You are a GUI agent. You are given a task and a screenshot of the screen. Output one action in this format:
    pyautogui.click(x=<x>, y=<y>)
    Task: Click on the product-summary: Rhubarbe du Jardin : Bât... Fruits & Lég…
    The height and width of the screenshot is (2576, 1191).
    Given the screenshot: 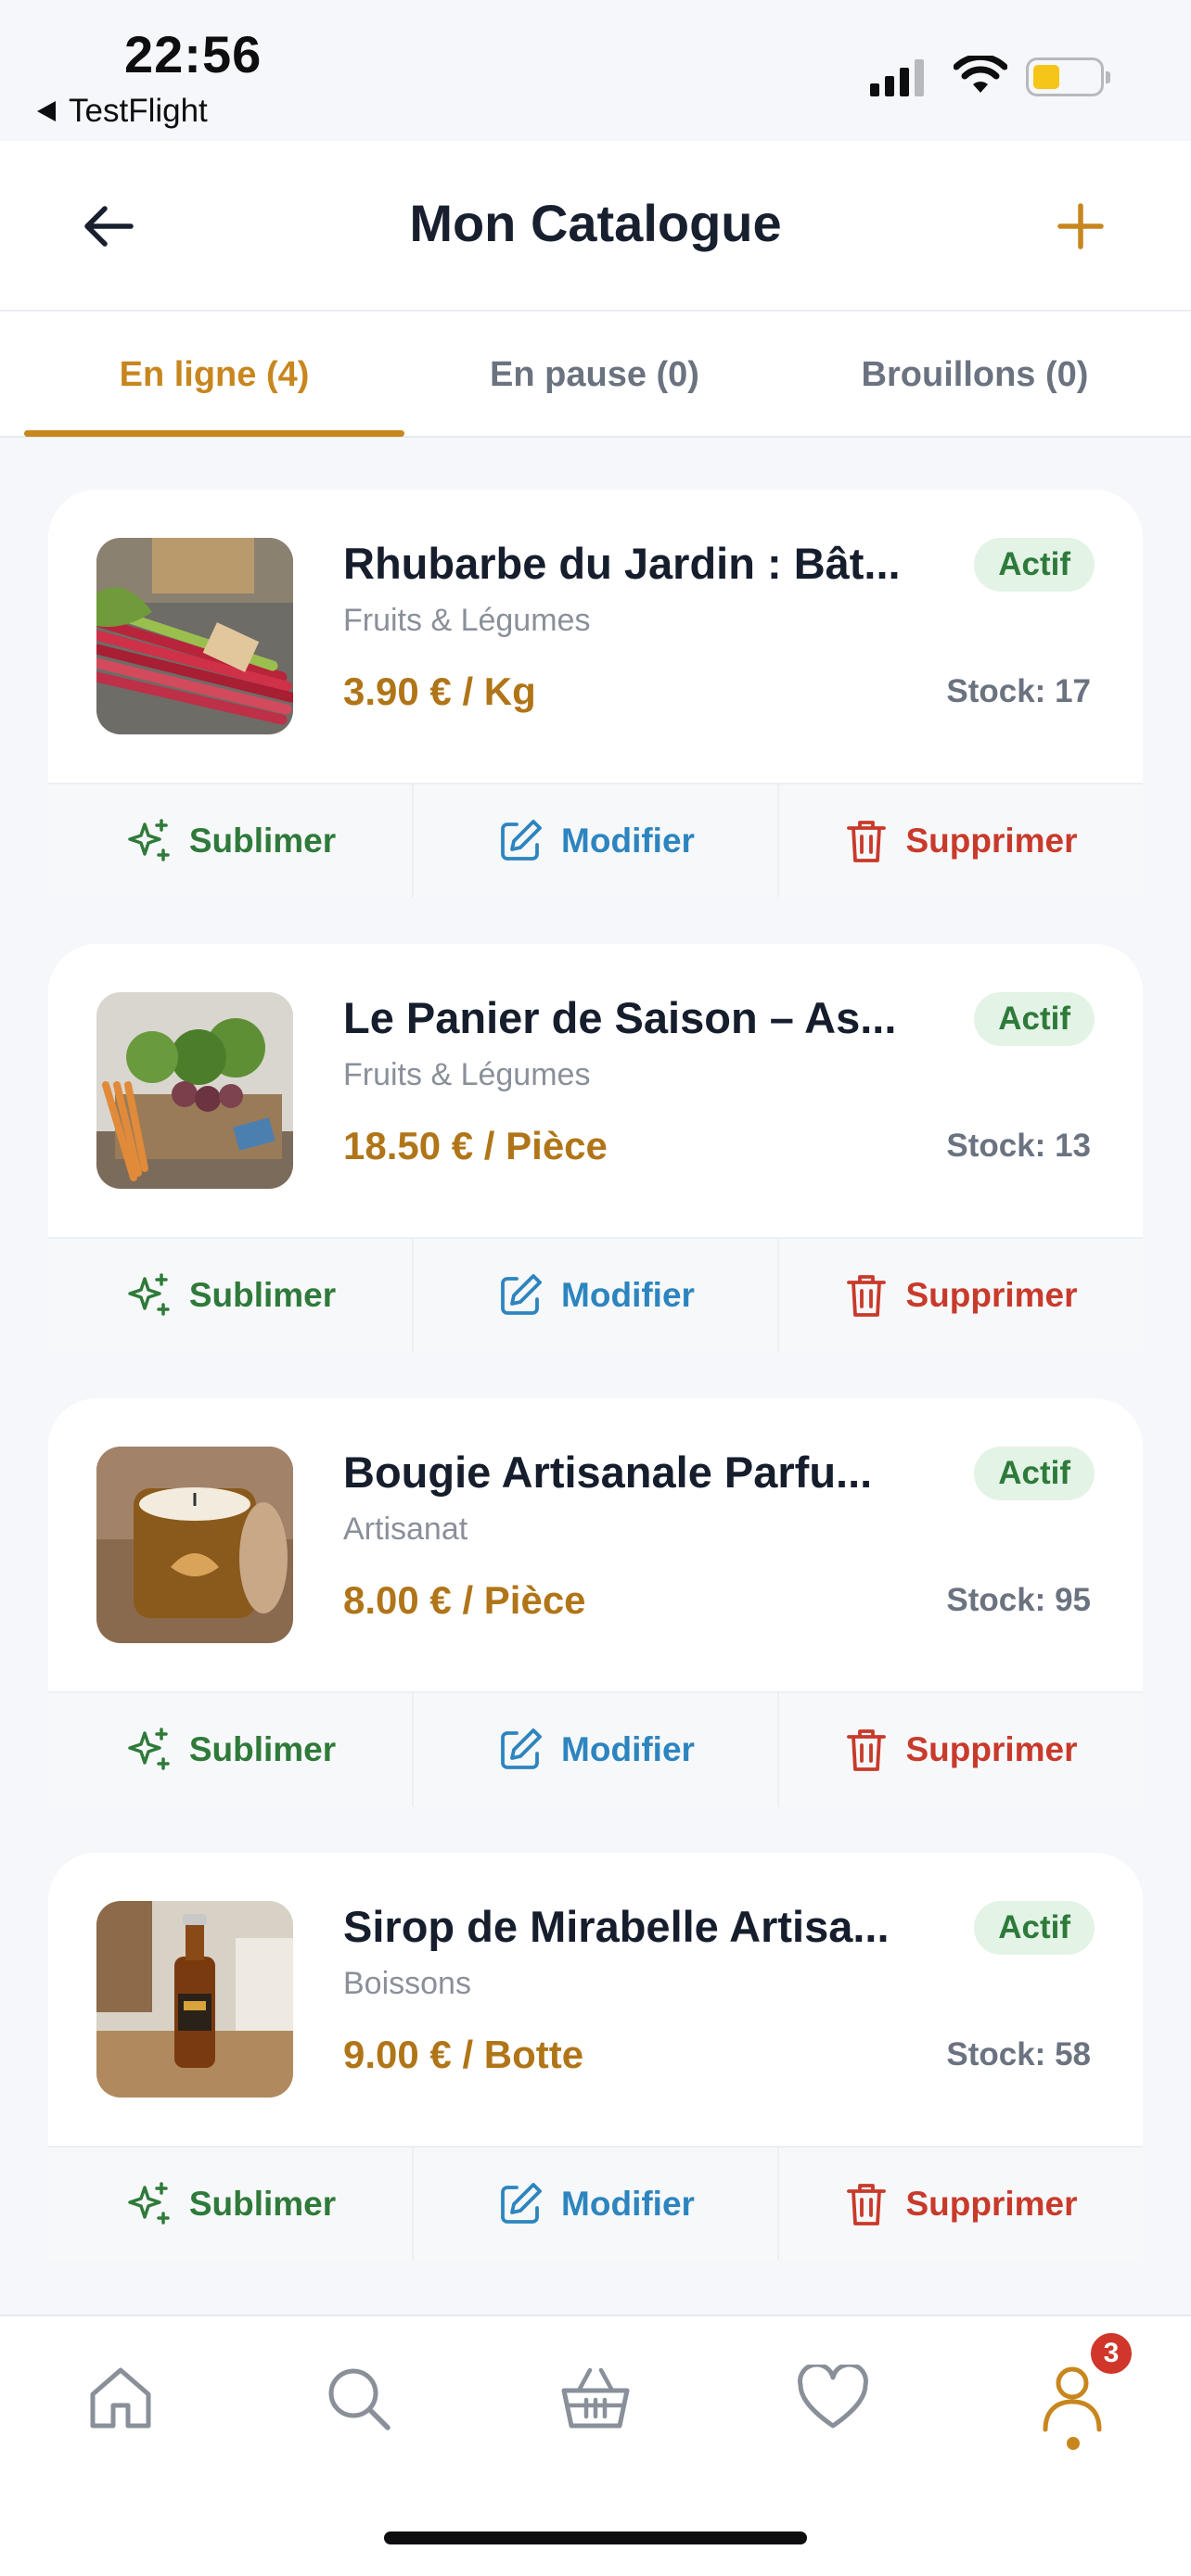 What is the action you would take?
    pyautogui.click(x=595, y=636)
    